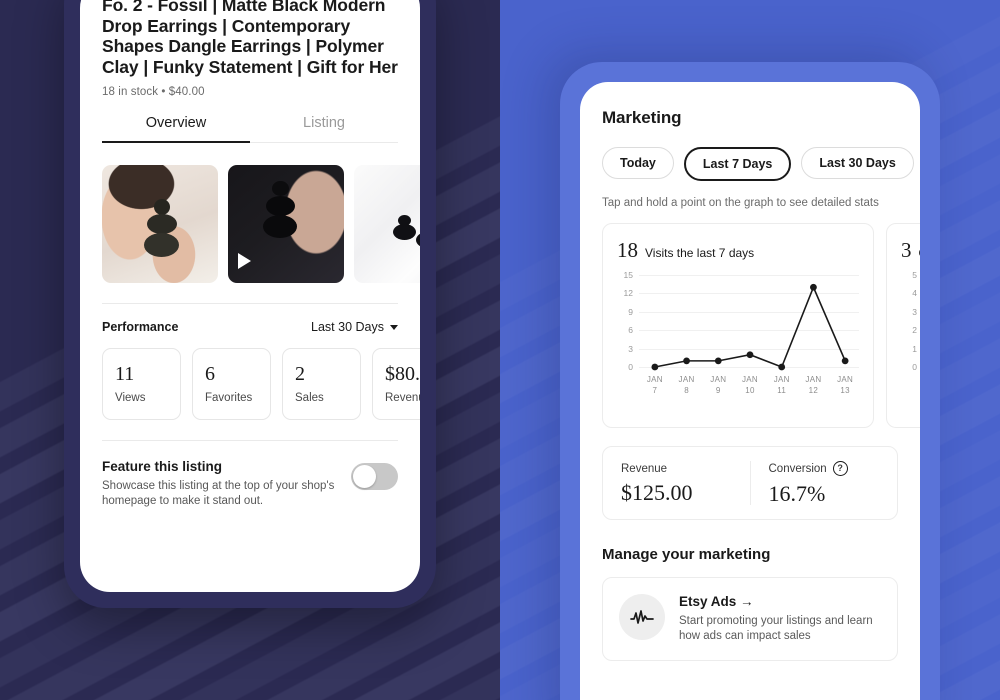  I want to click on orders-total: 3, so click(906, 250).